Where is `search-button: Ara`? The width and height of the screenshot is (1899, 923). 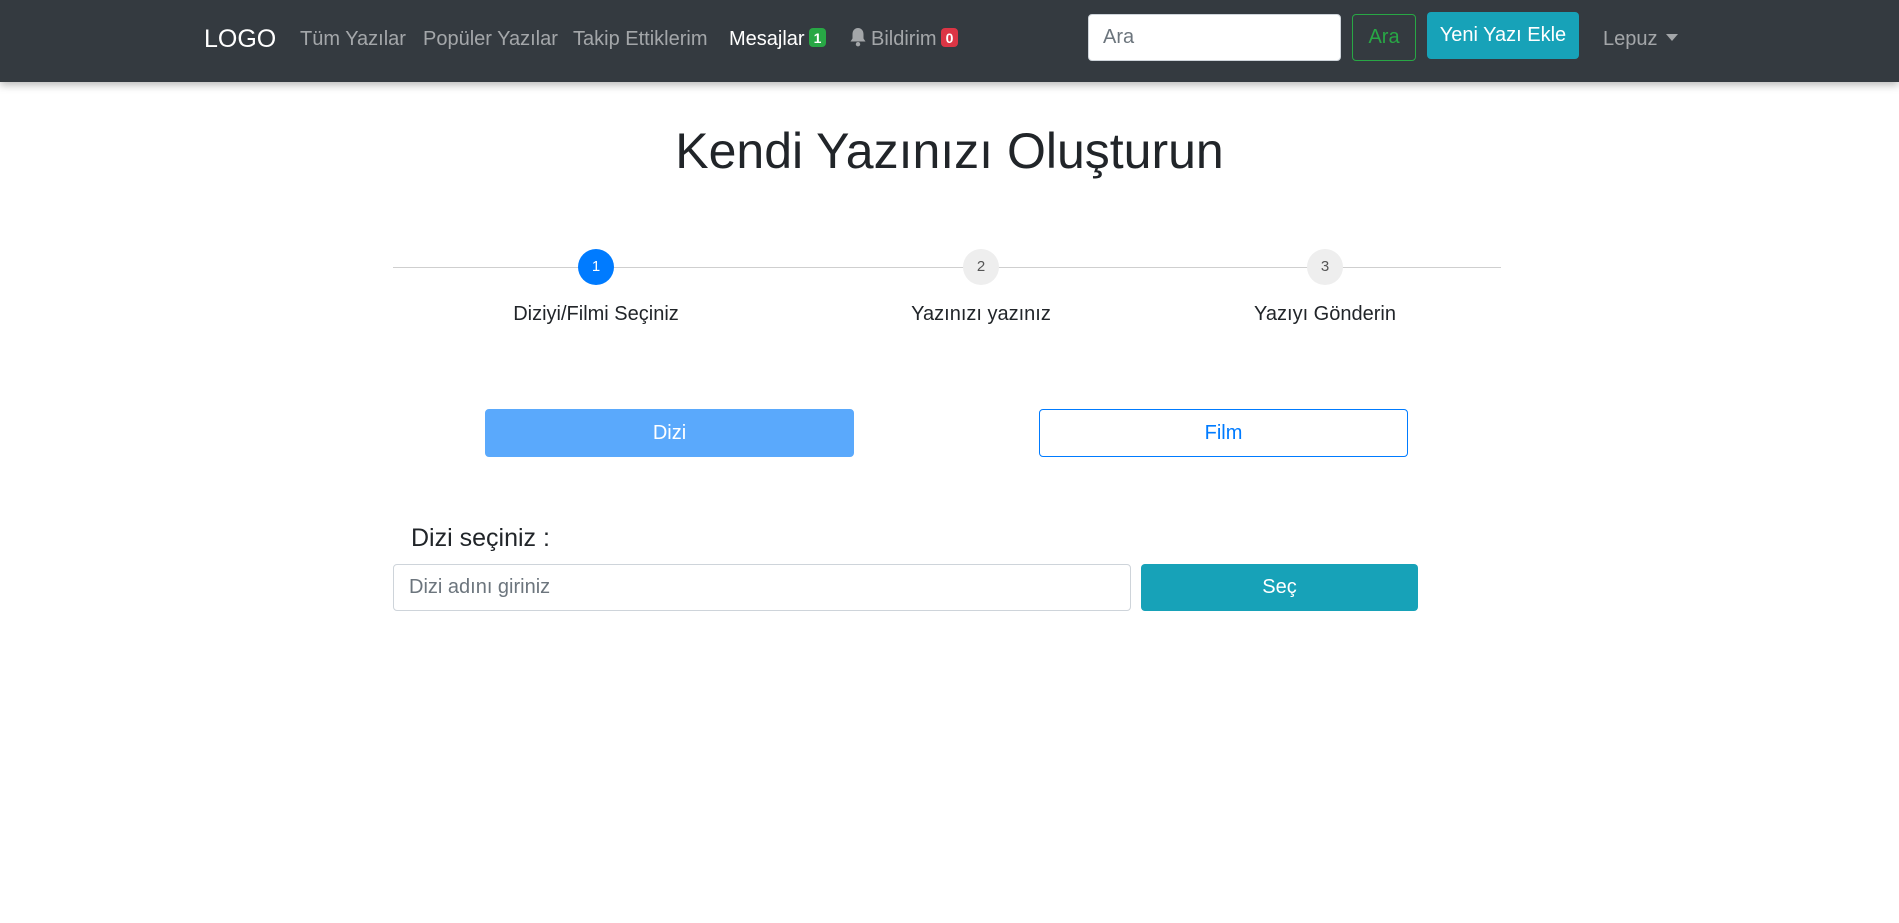 search-button: Ara is located at coordinates (1384, 37).